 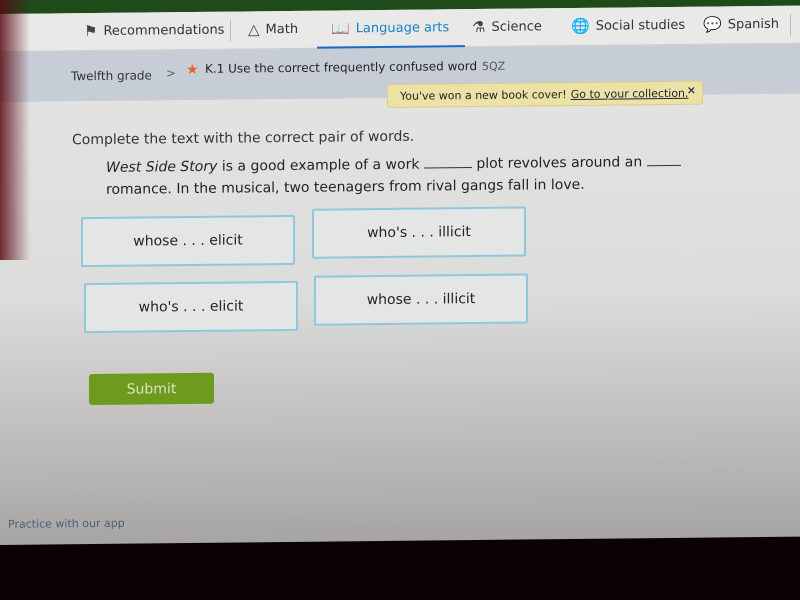 I want to click on passage-title: West Side Story, so click(x=162, y=167).